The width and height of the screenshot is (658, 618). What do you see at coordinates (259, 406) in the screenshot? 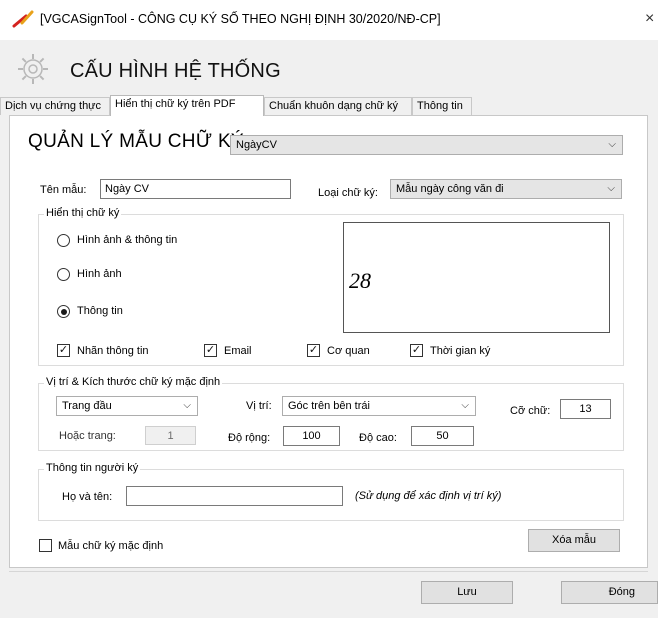
I see `position-label: Vị trí:` at bounding box center [259, 406].